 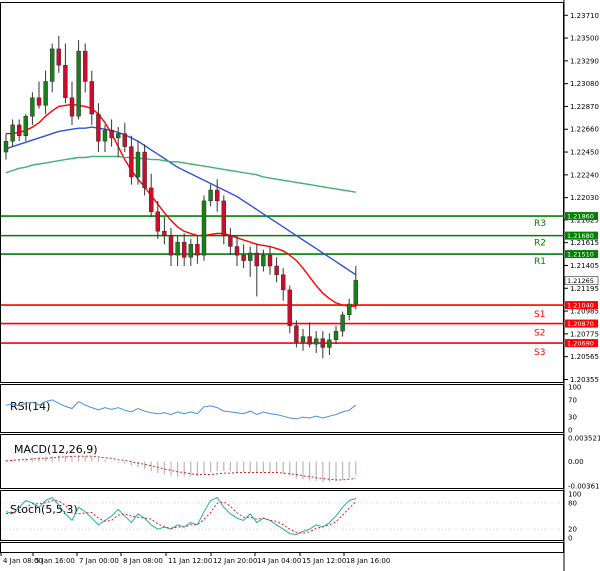 I want to click on time-tick-label: 5 Jan 16:00, so click(x=55, y=561).